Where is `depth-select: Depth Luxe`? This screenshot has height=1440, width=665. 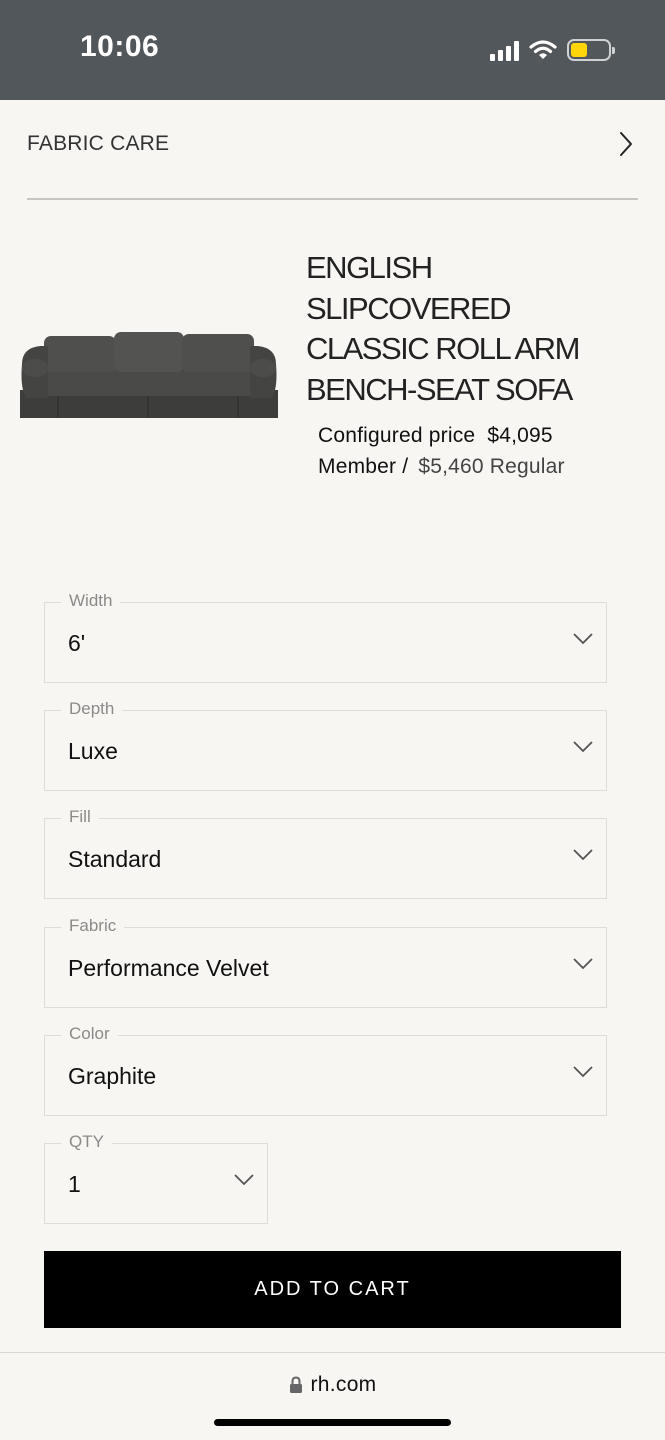
depth-select: Depth Luxe is located at coordinates (325, 745).